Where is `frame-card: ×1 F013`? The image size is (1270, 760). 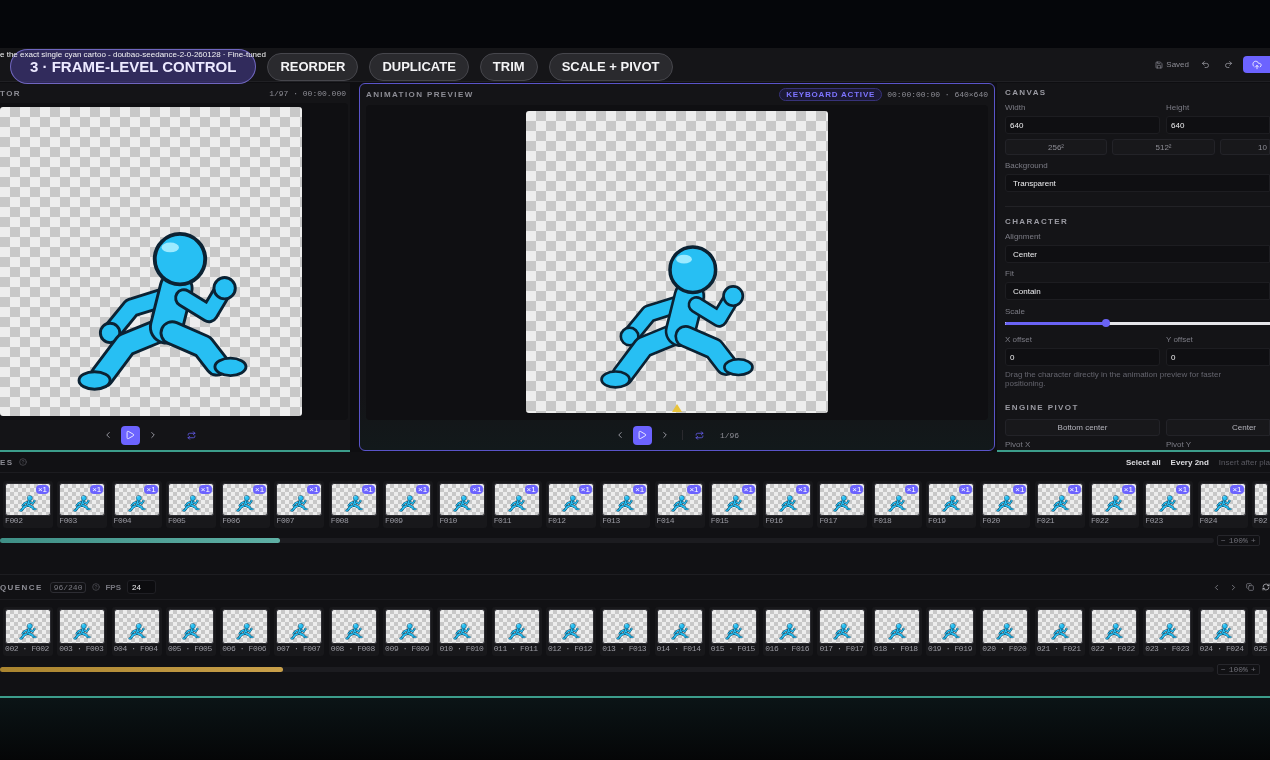
frame-card: ×1 F013 is located at coordinates (625, 504).